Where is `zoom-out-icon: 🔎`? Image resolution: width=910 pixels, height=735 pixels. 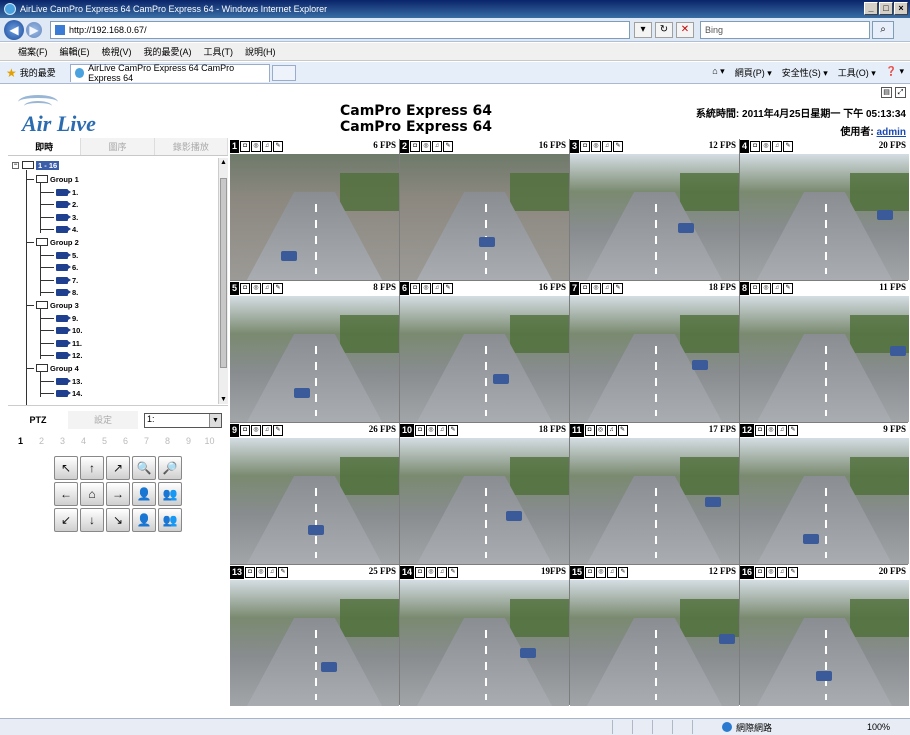 zoom-out-icon: 🔎 is located at coordinates (170, 468).